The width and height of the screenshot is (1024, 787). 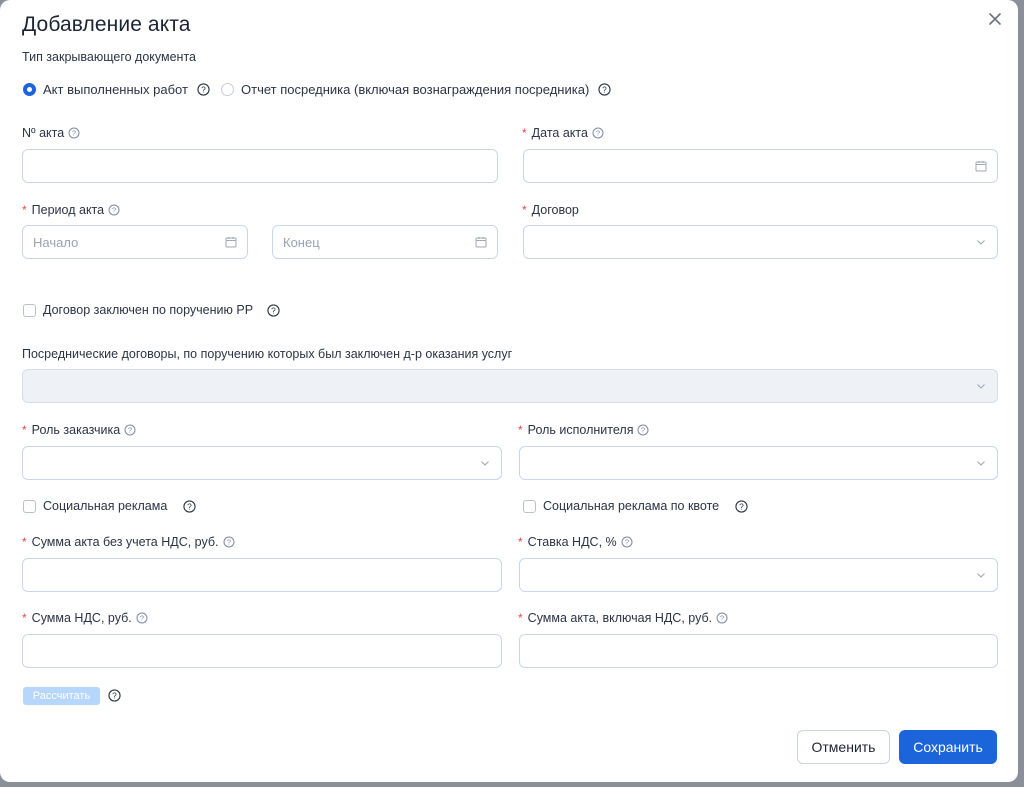 What do you see at coordinates (262, 575) in the screenshot?
I see `sum-without-vat-input` at bounding box center [262, 575].